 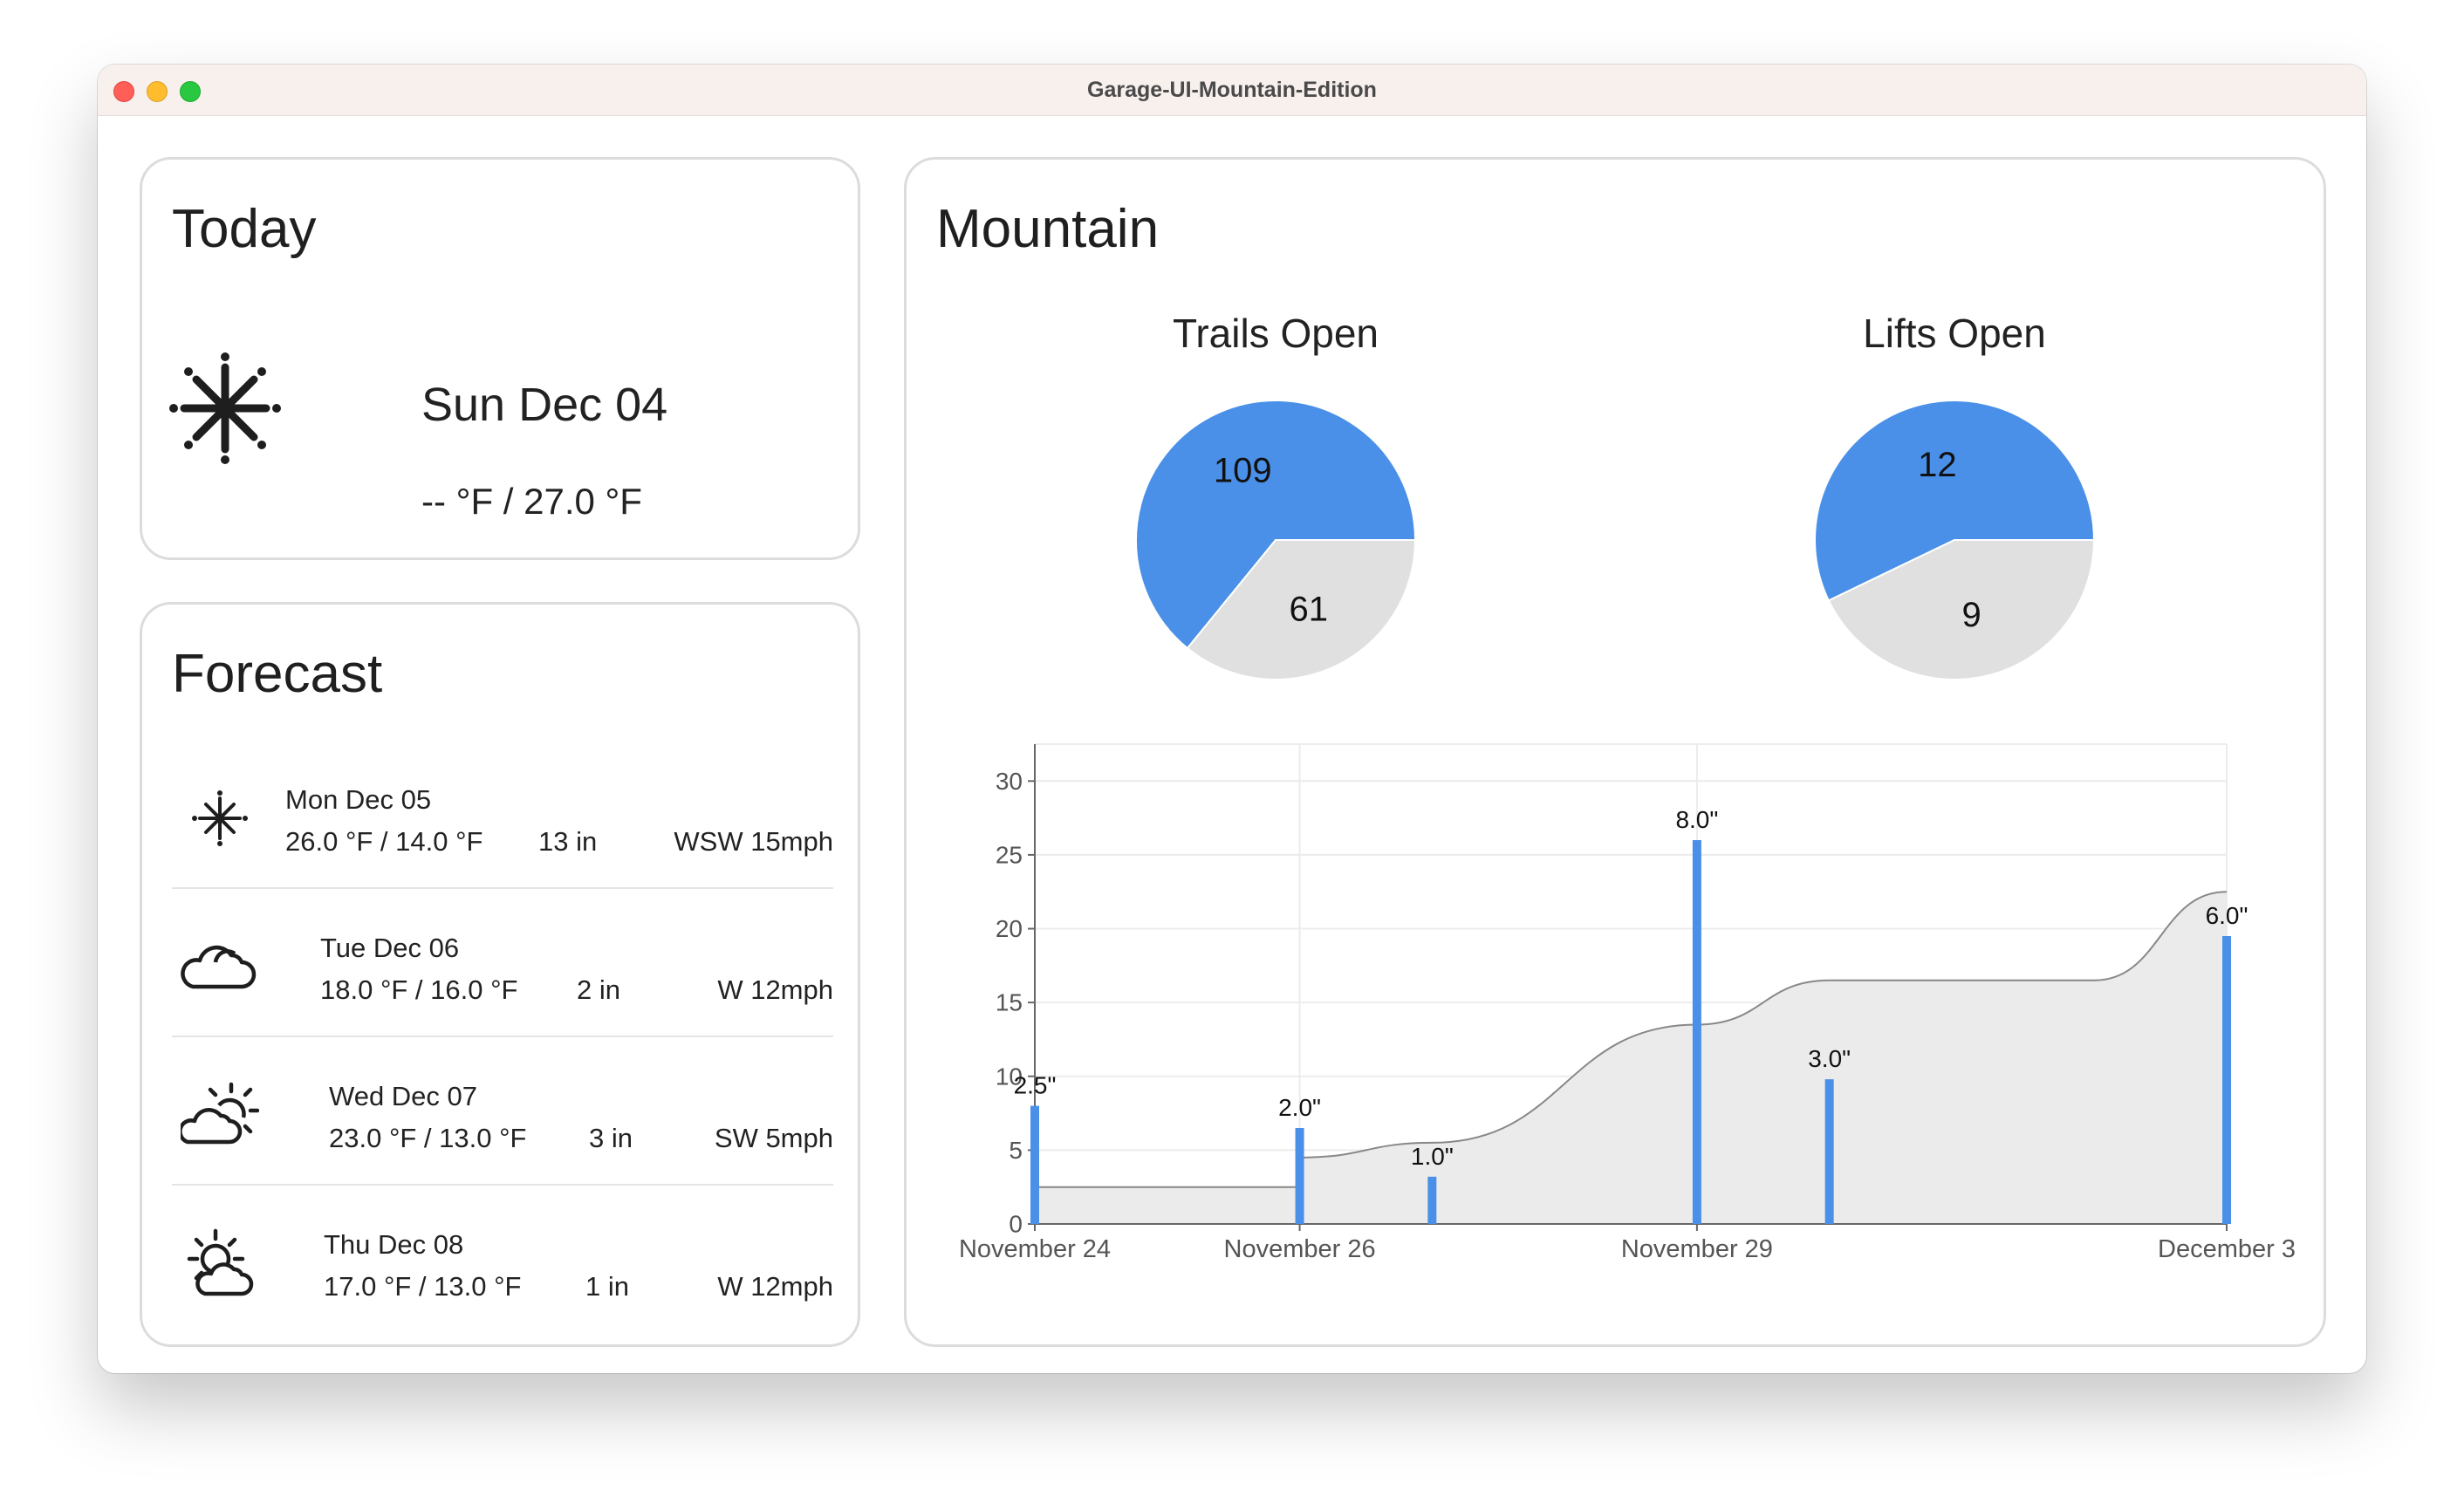 I want to click on forecast-temperature: 17.0 °F / 13.0 °F, so click(x=423, y=1286).